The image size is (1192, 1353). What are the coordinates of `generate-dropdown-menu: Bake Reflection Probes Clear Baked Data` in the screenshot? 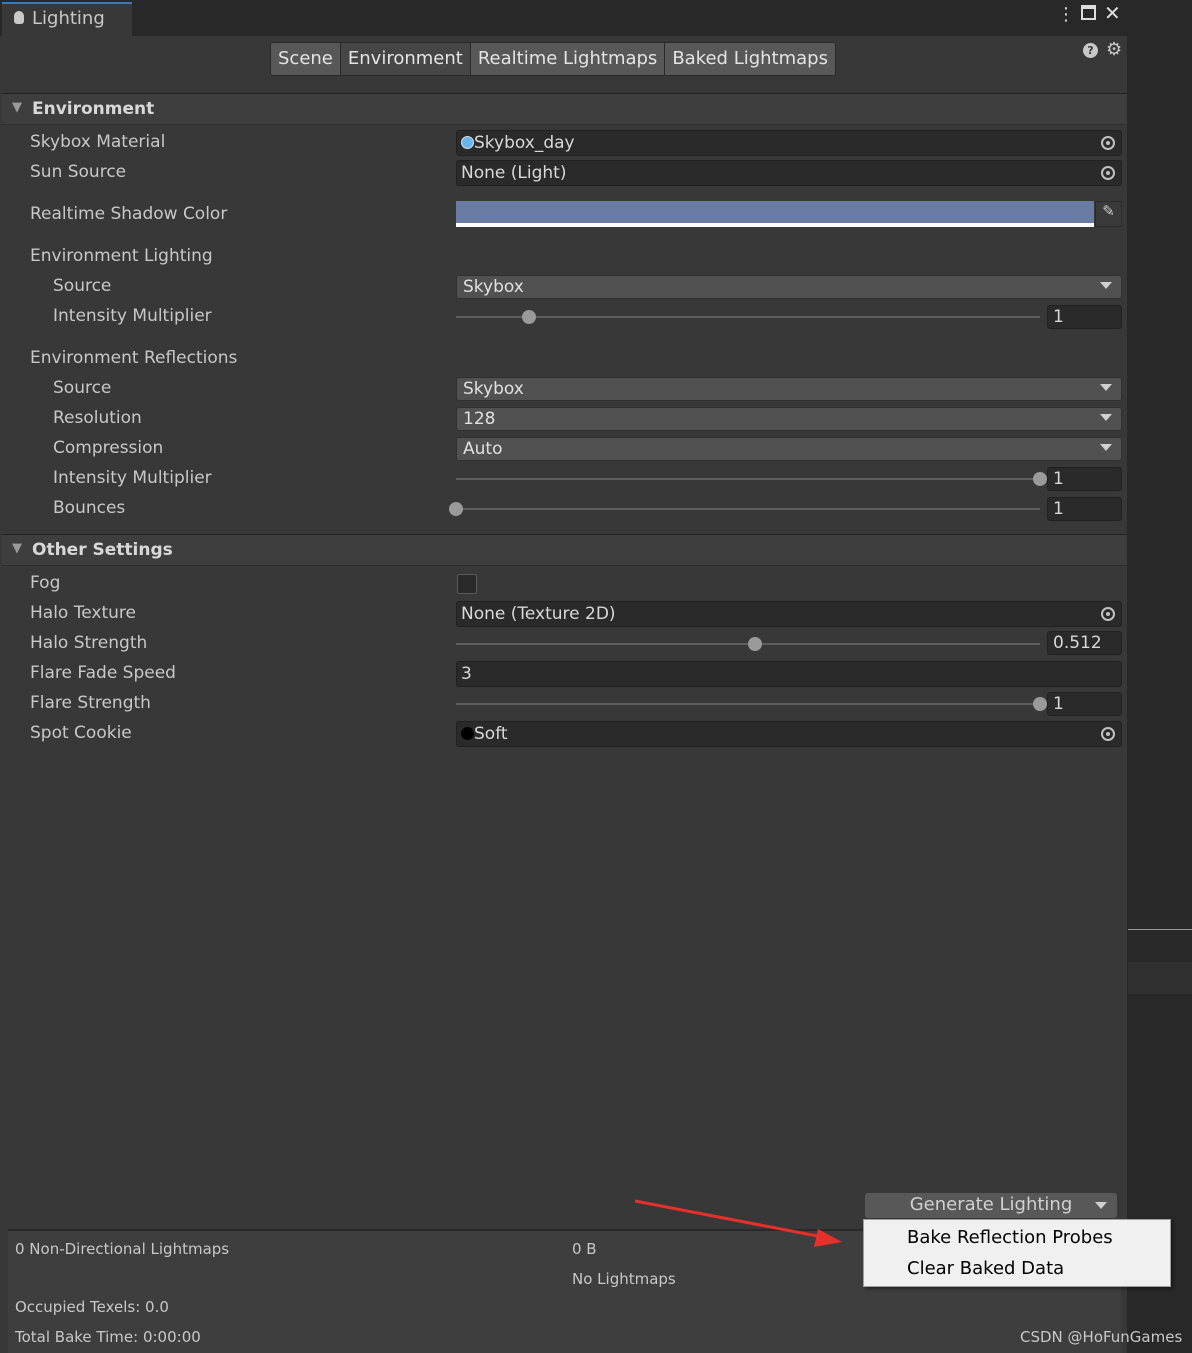 It's located at (1017, 1253).